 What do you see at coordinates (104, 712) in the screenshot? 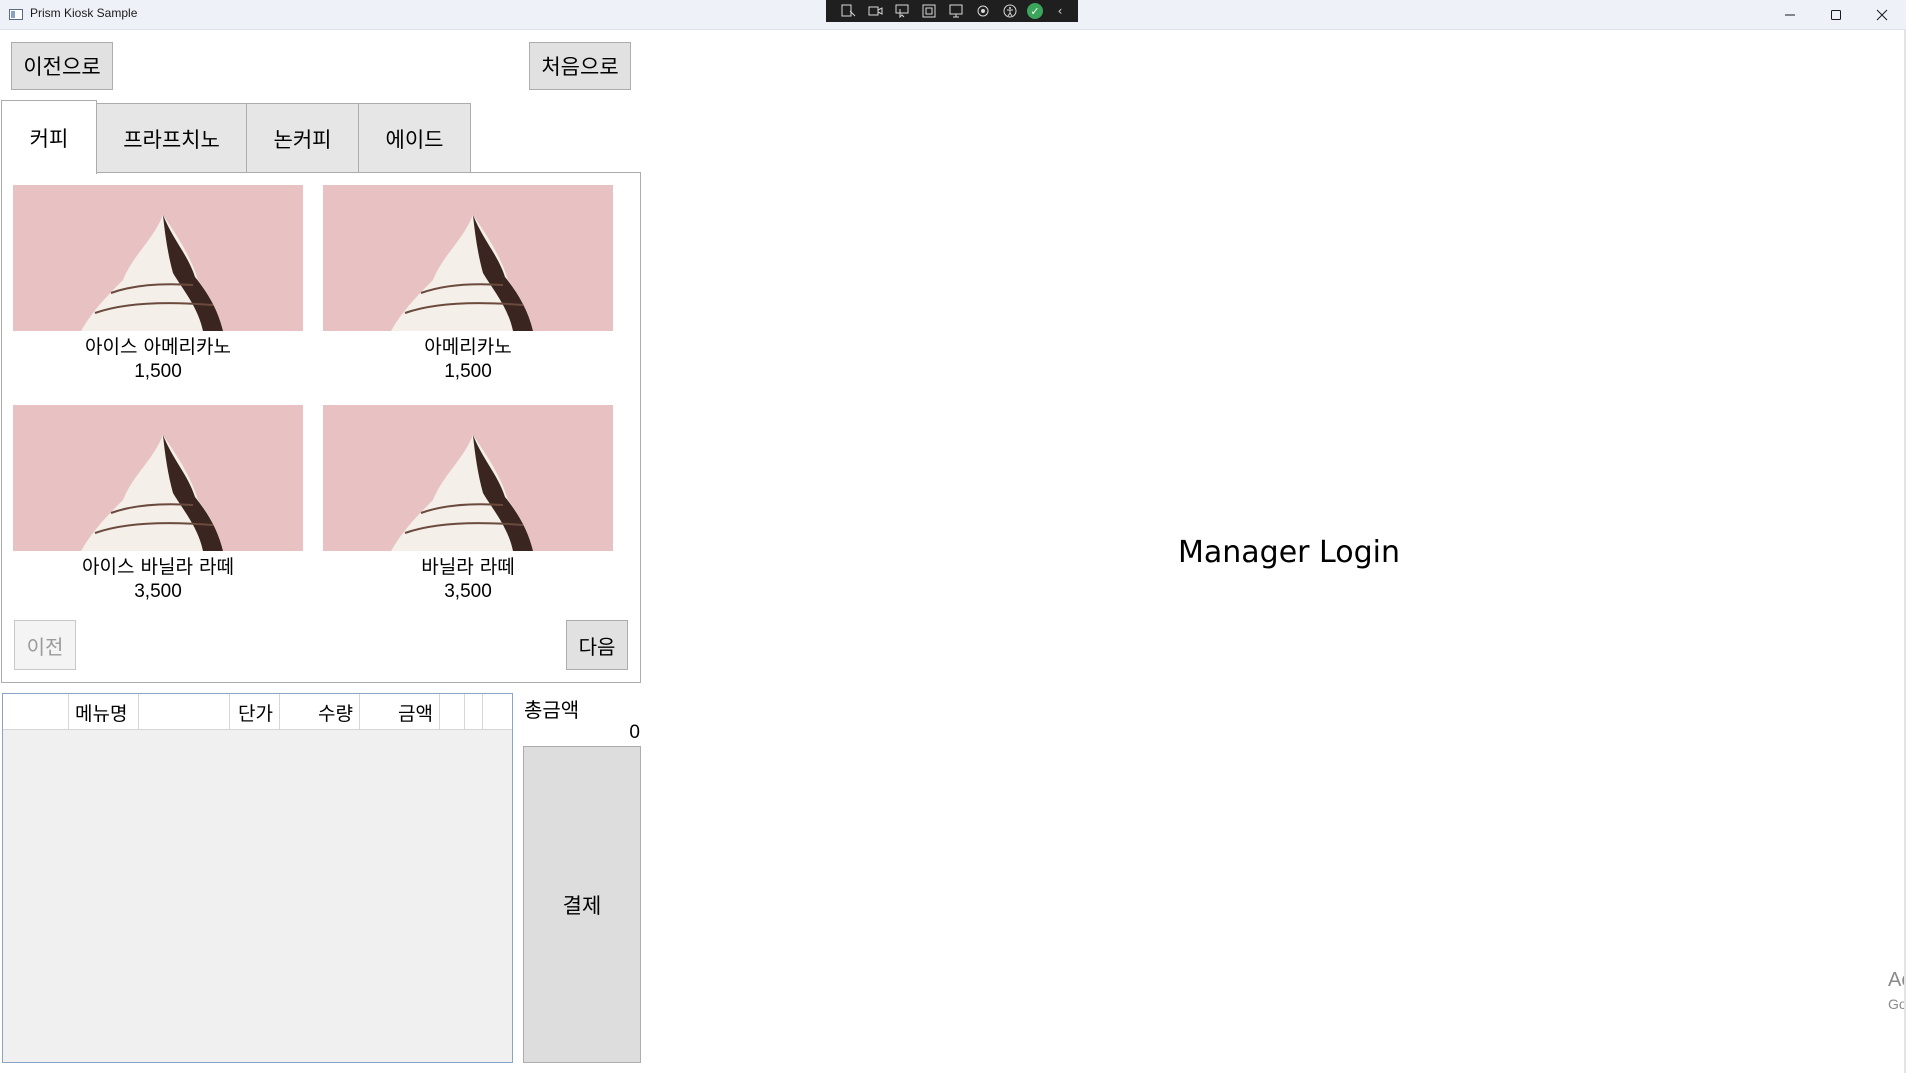
I see `column-header-menu-name: 메뉴명` at bounding box center [104, 712].